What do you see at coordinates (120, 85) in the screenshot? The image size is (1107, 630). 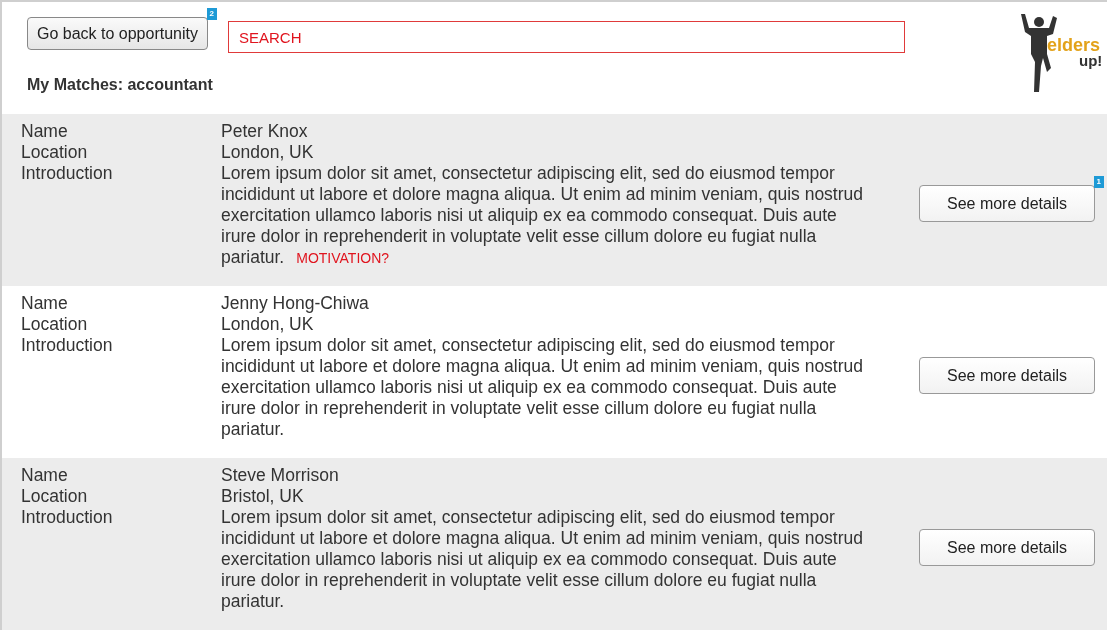 I see `page-title: My Matches: accountant` at bounding box center [120, 85].